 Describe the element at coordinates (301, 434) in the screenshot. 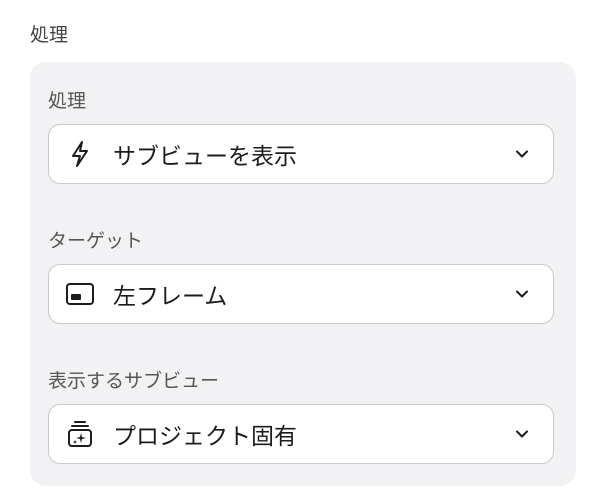

I see `subview-select: プロジェクト固有` at that location.